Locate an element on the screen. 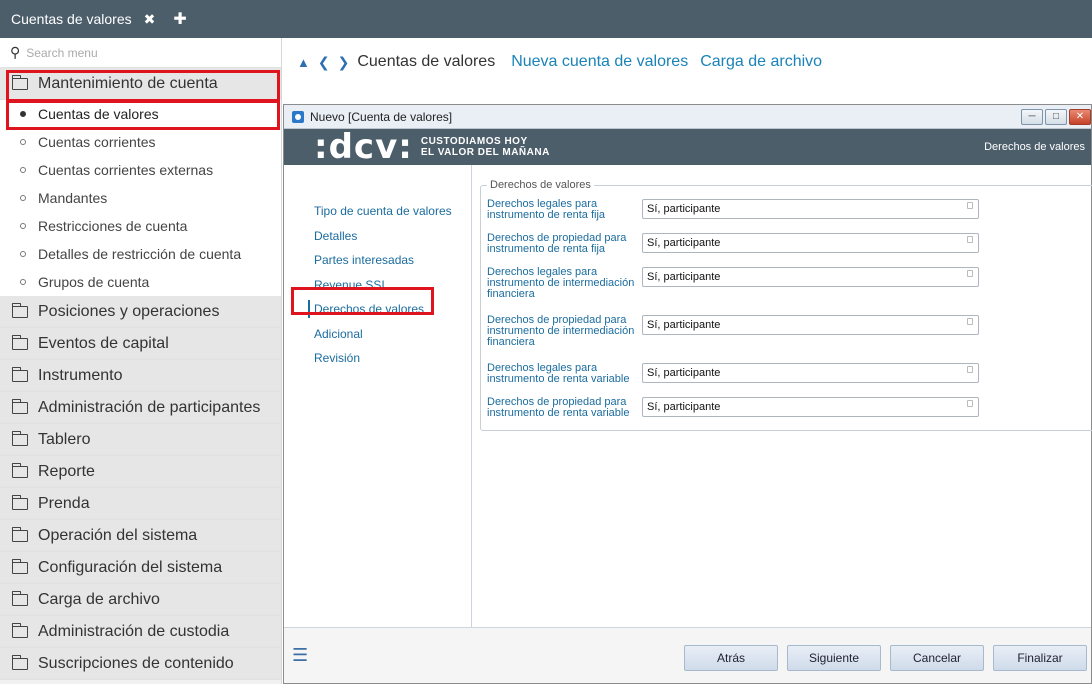 The height and width of the screenshot is (684, 1092). sidebar-item-cuentas-corrientes: Cuentas corrientes is located at coordinates (140, 142).